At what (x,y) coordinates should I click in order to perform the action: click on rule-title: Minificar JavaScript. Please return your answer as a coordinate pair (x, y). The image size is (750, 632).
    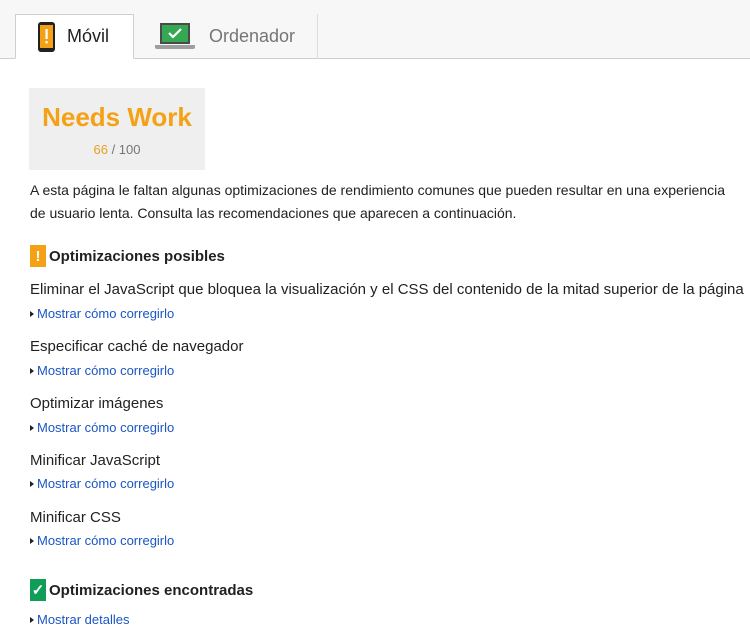
    Looking at the image, I should click on (95, 460).